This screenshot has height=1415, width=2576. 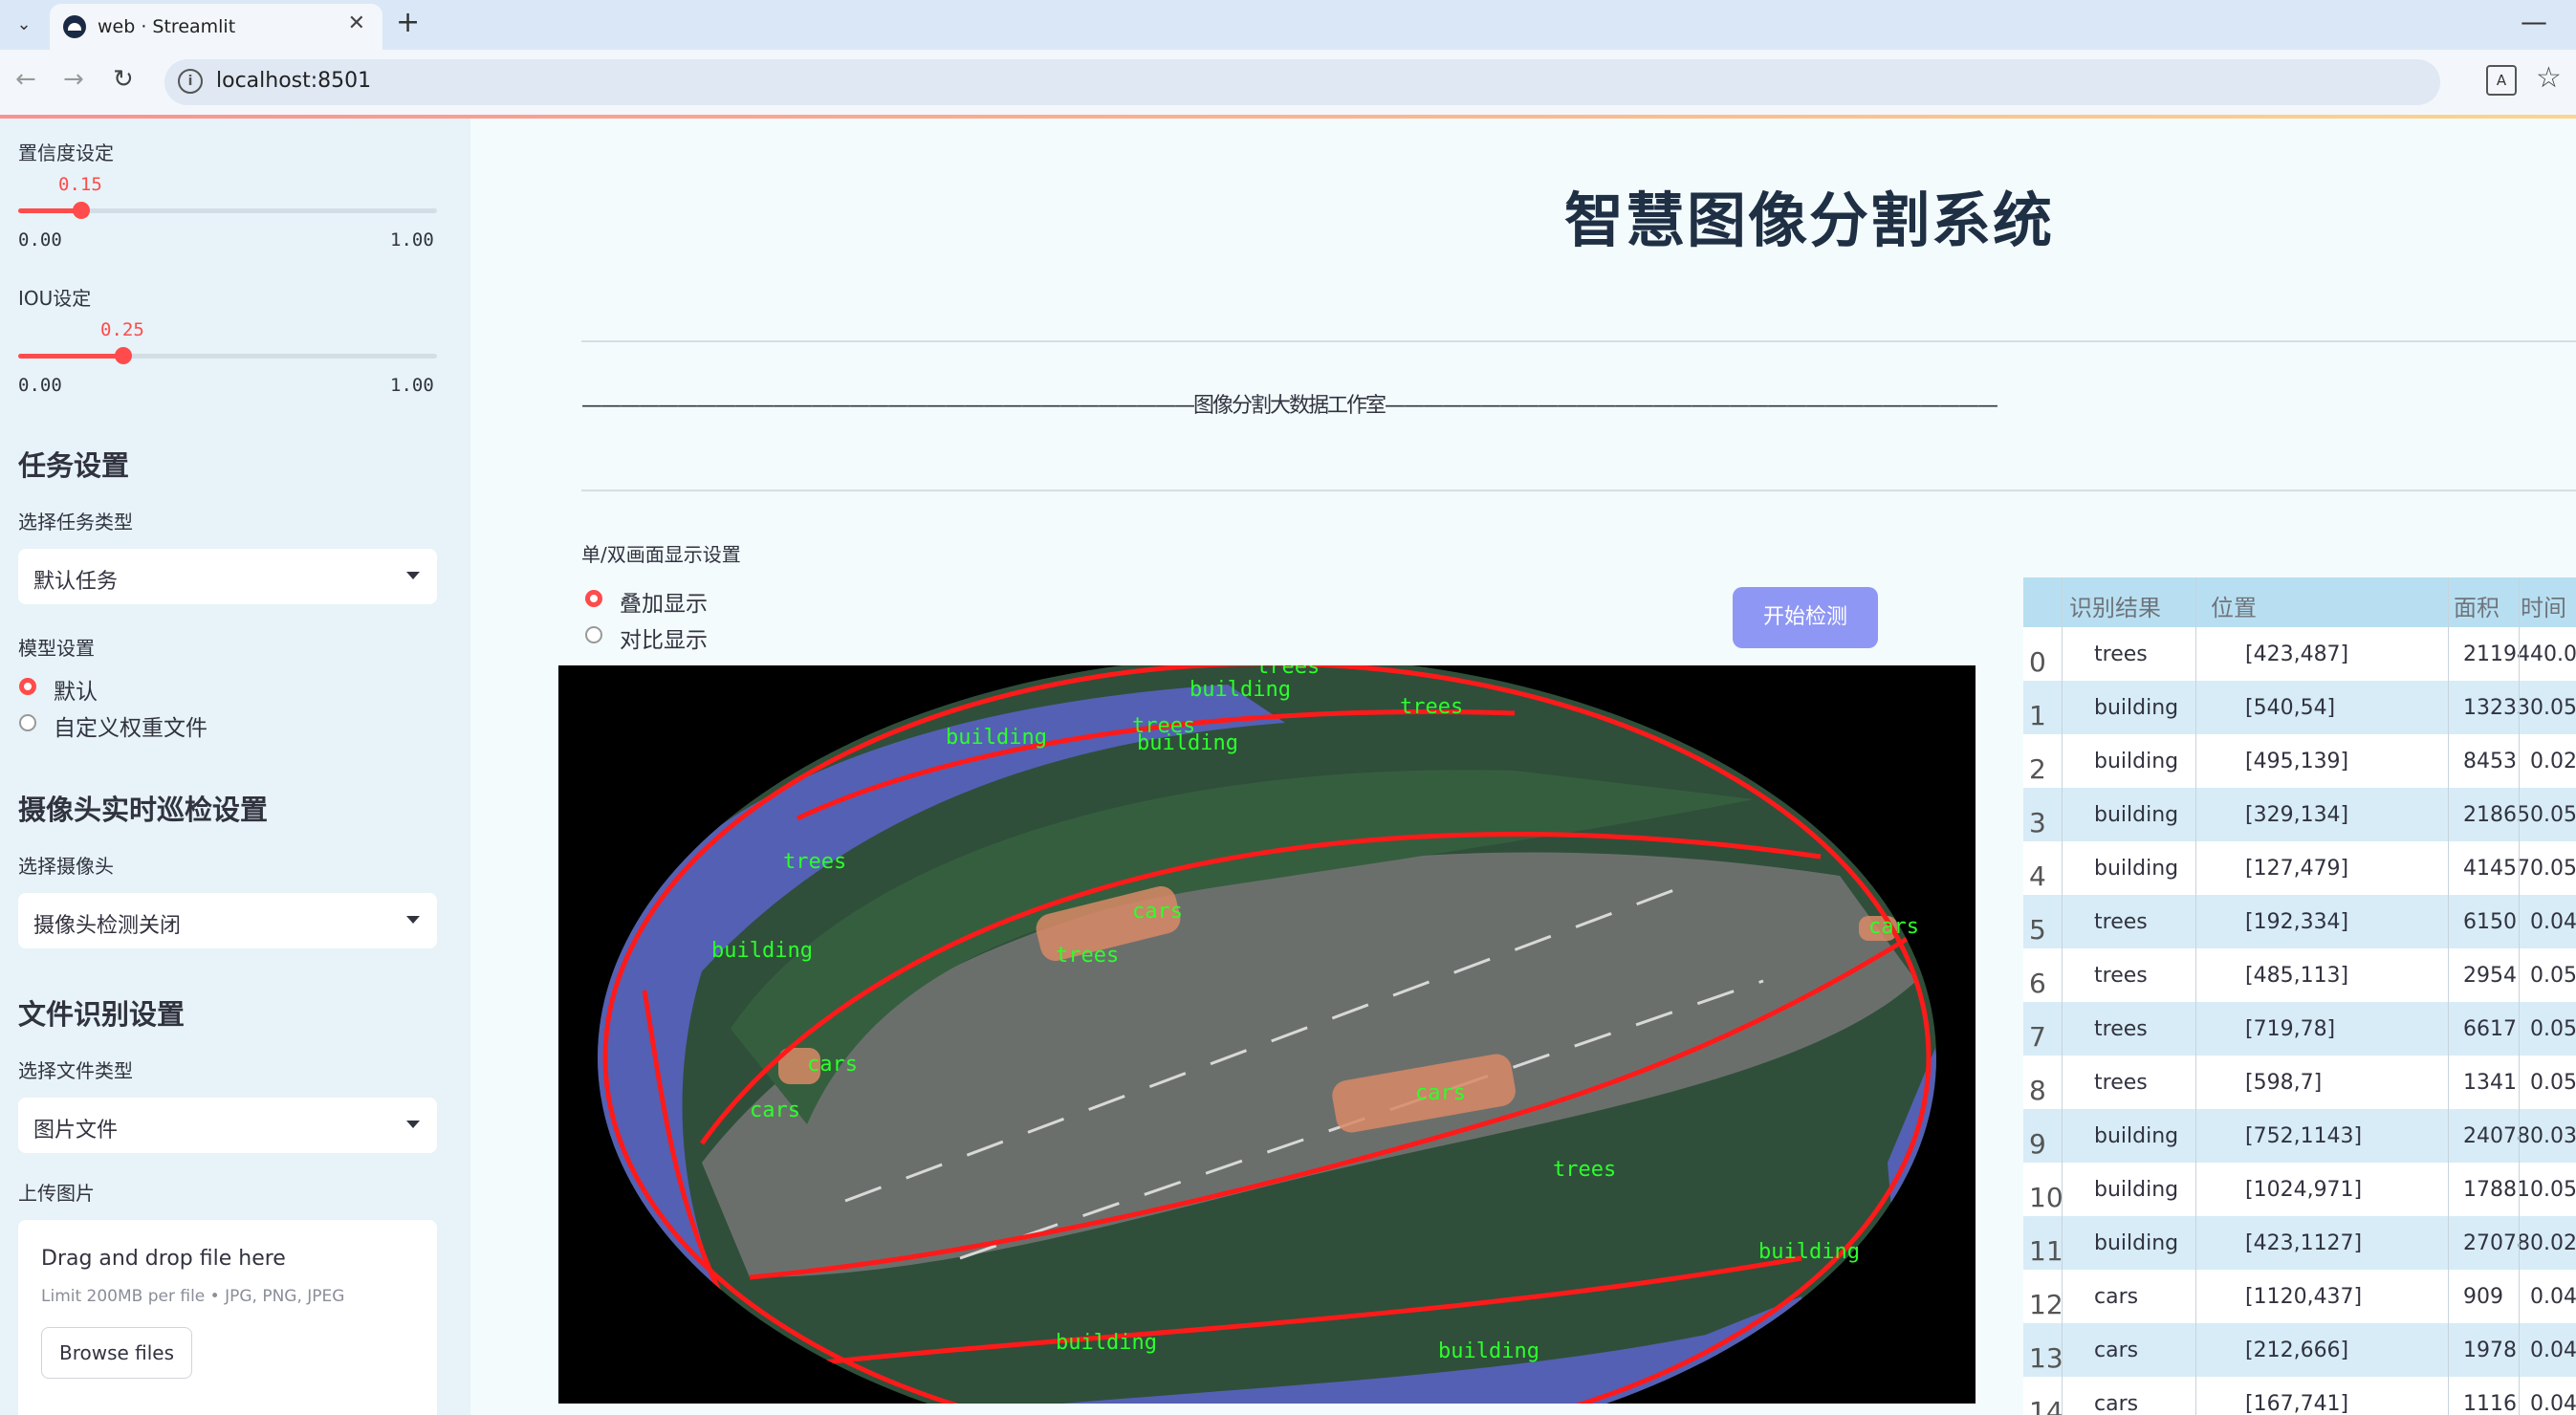 What do you see at coordinates (143, 810) in the screenshot?
I see `camera-heading: 摄像头实时巡检设置` at bounding box center [143, 810].